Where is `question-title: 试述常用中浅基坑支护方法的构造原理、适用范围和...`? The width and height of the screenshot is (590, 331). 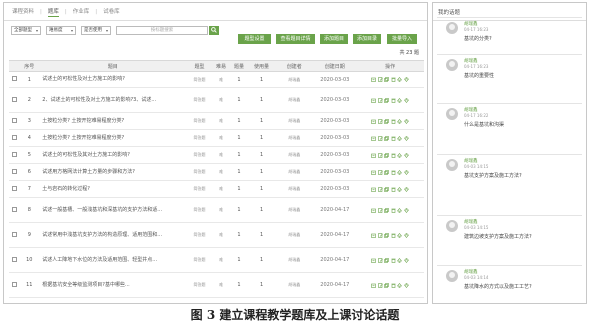 question-title: 试述常用中浅基坑支护方法的构造原理、适用范围和... is located at coordinates (113, 235).